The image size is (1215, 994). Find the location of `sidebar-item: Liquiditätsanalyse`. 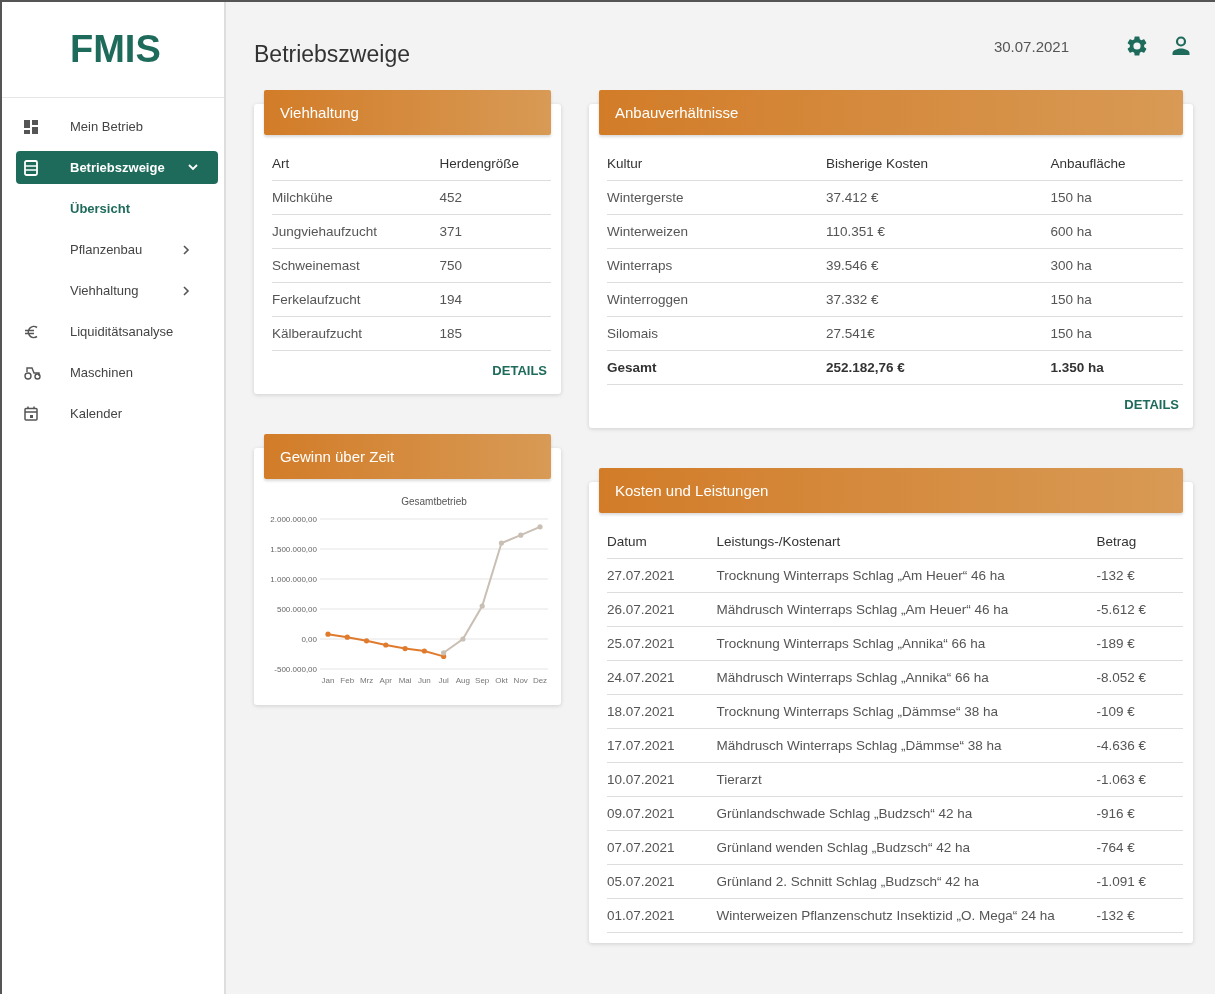

sidebar-item: Liquiditätsanalyse is located at coordinates (117, 331).